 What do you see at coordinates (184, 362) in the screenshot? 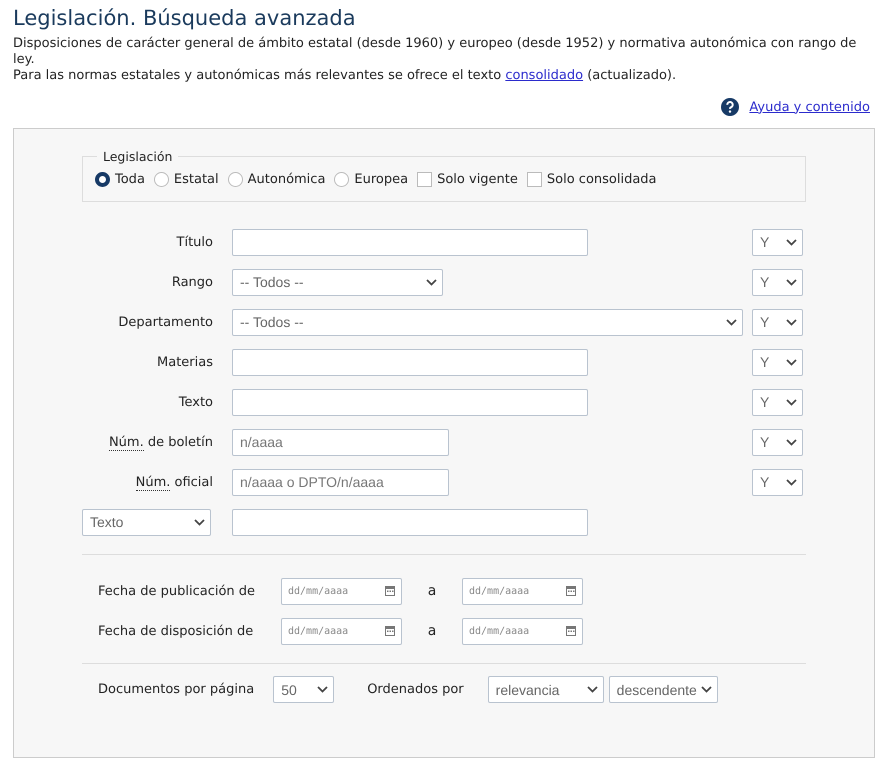
I see `field-label: Materias` at bounding box center [184, 362].